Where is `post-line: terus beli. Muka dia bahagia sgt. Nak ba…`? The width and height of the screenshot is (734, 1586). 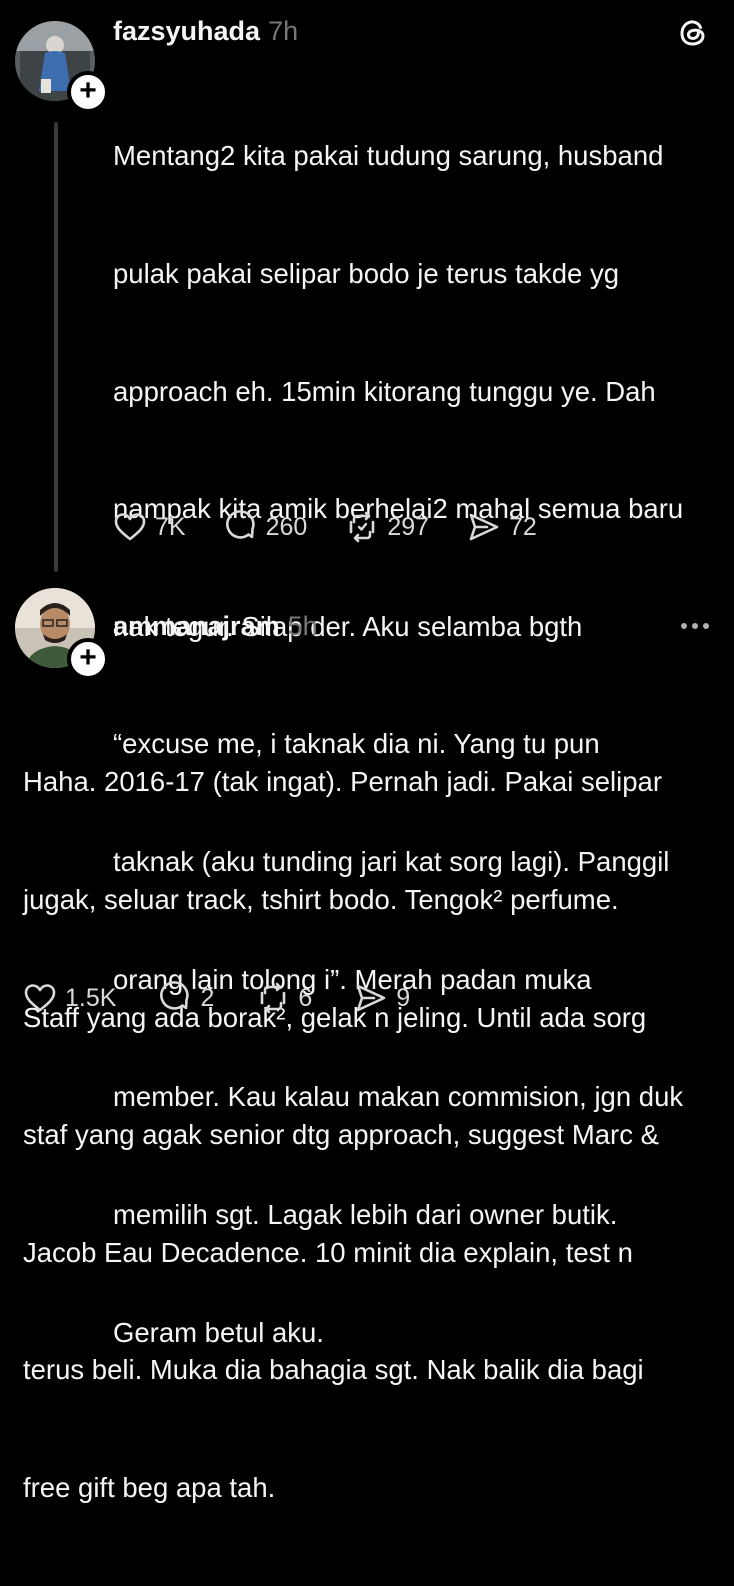 post-line: terus beli. Muka dia bahagia sgt. Nak ba… is located at coordinates (333, 1370).